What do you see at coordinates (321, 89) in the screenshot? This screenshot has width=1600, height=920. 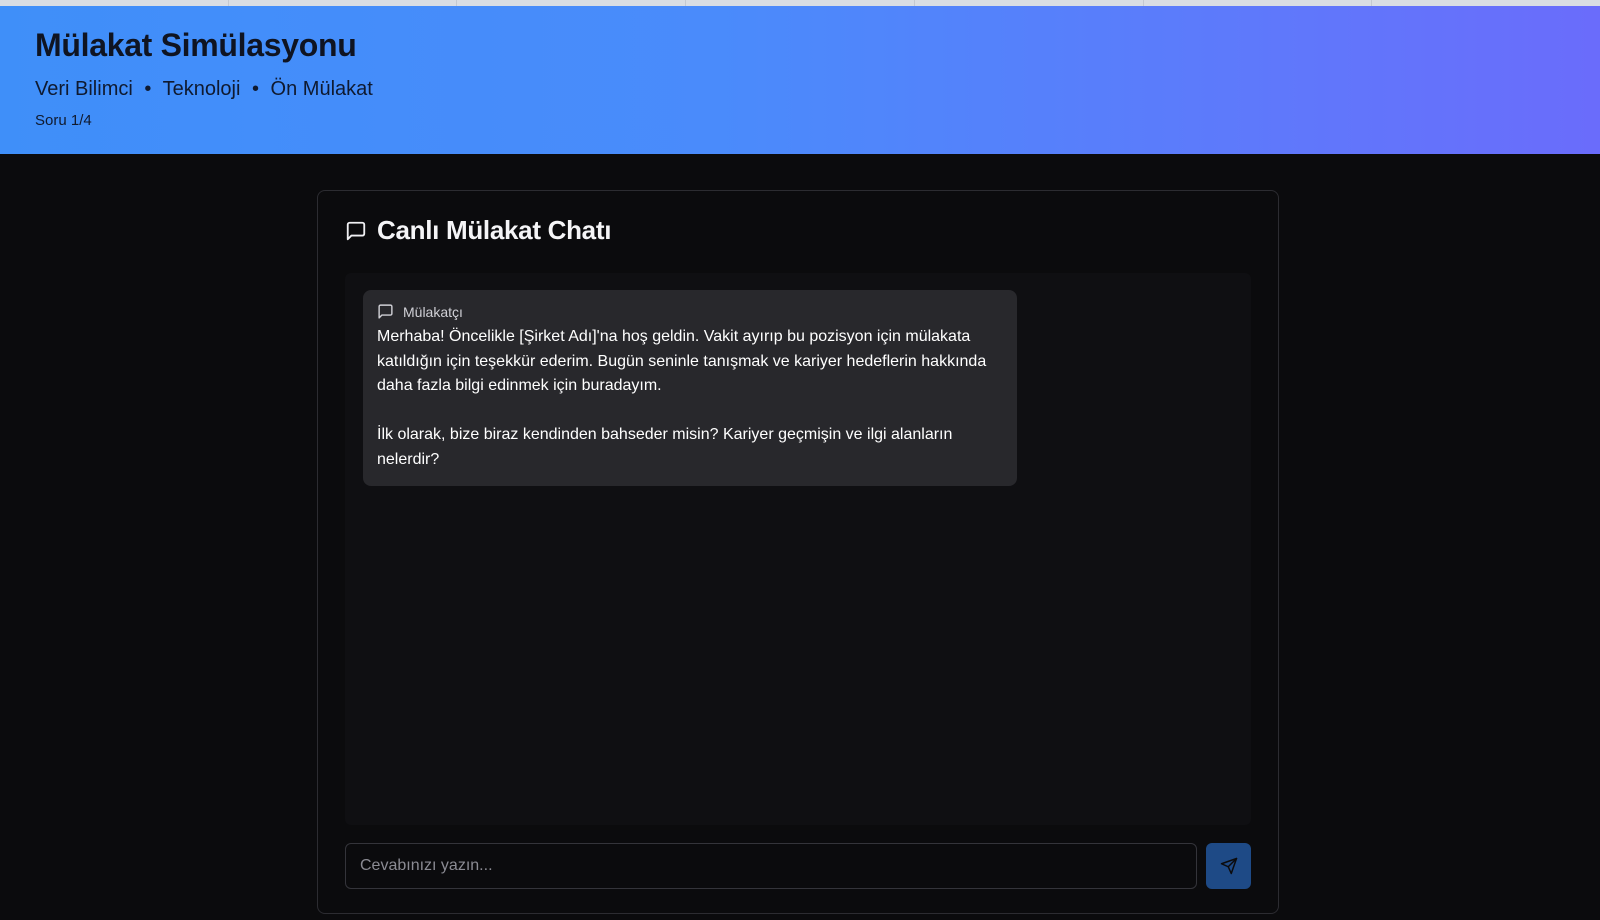 I see `stage-label: Ön Mülakat` at bounding box center [321, 89].